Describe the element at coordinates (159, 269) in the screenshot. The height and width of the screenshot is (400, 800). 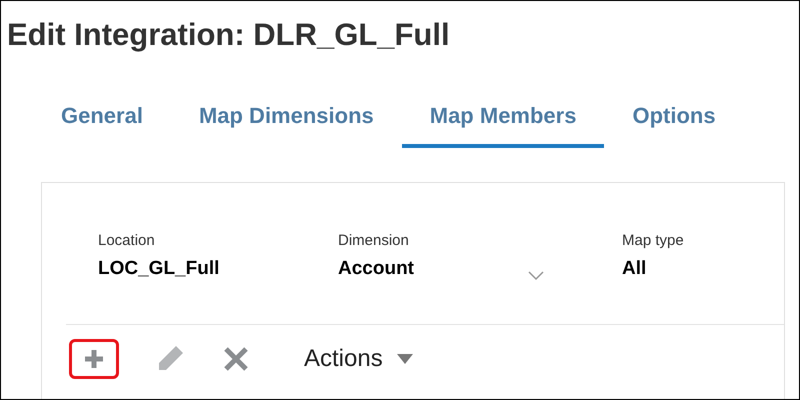
I see `field-value: LOC_GL_Full` at that location.